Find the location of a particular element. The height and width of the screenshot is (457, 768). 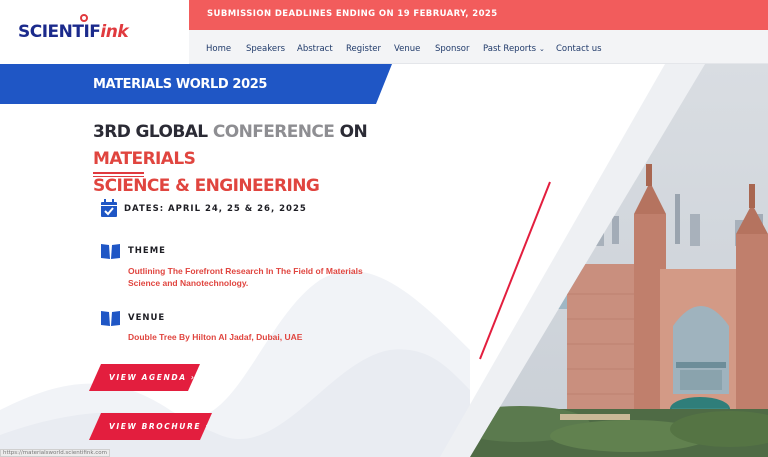

nav-past-reports: Past Reports ⌄ is located at coordinates (514, 49).